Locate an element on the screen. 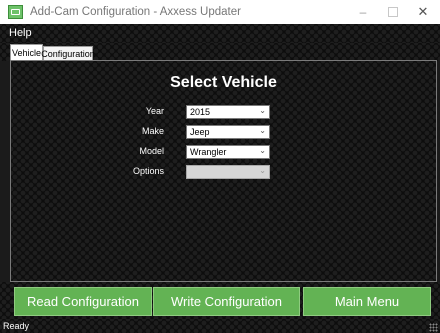 The width and height of the screenshot is (440, 333). read-configuration-button: Read Configuration is located at coordinates (83, 301).